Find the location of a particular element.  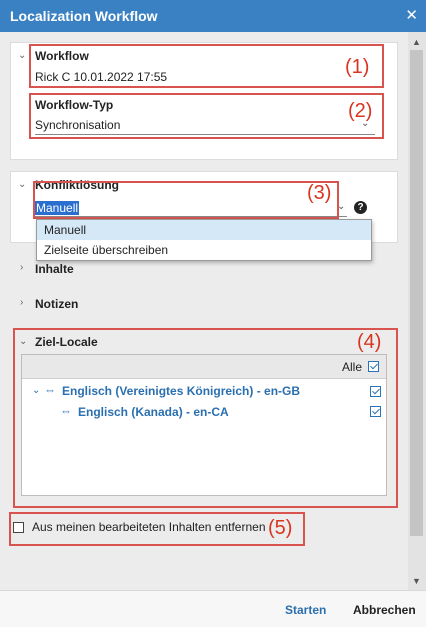

annotation-label-3: (3) is located at coordinates (319, 193).